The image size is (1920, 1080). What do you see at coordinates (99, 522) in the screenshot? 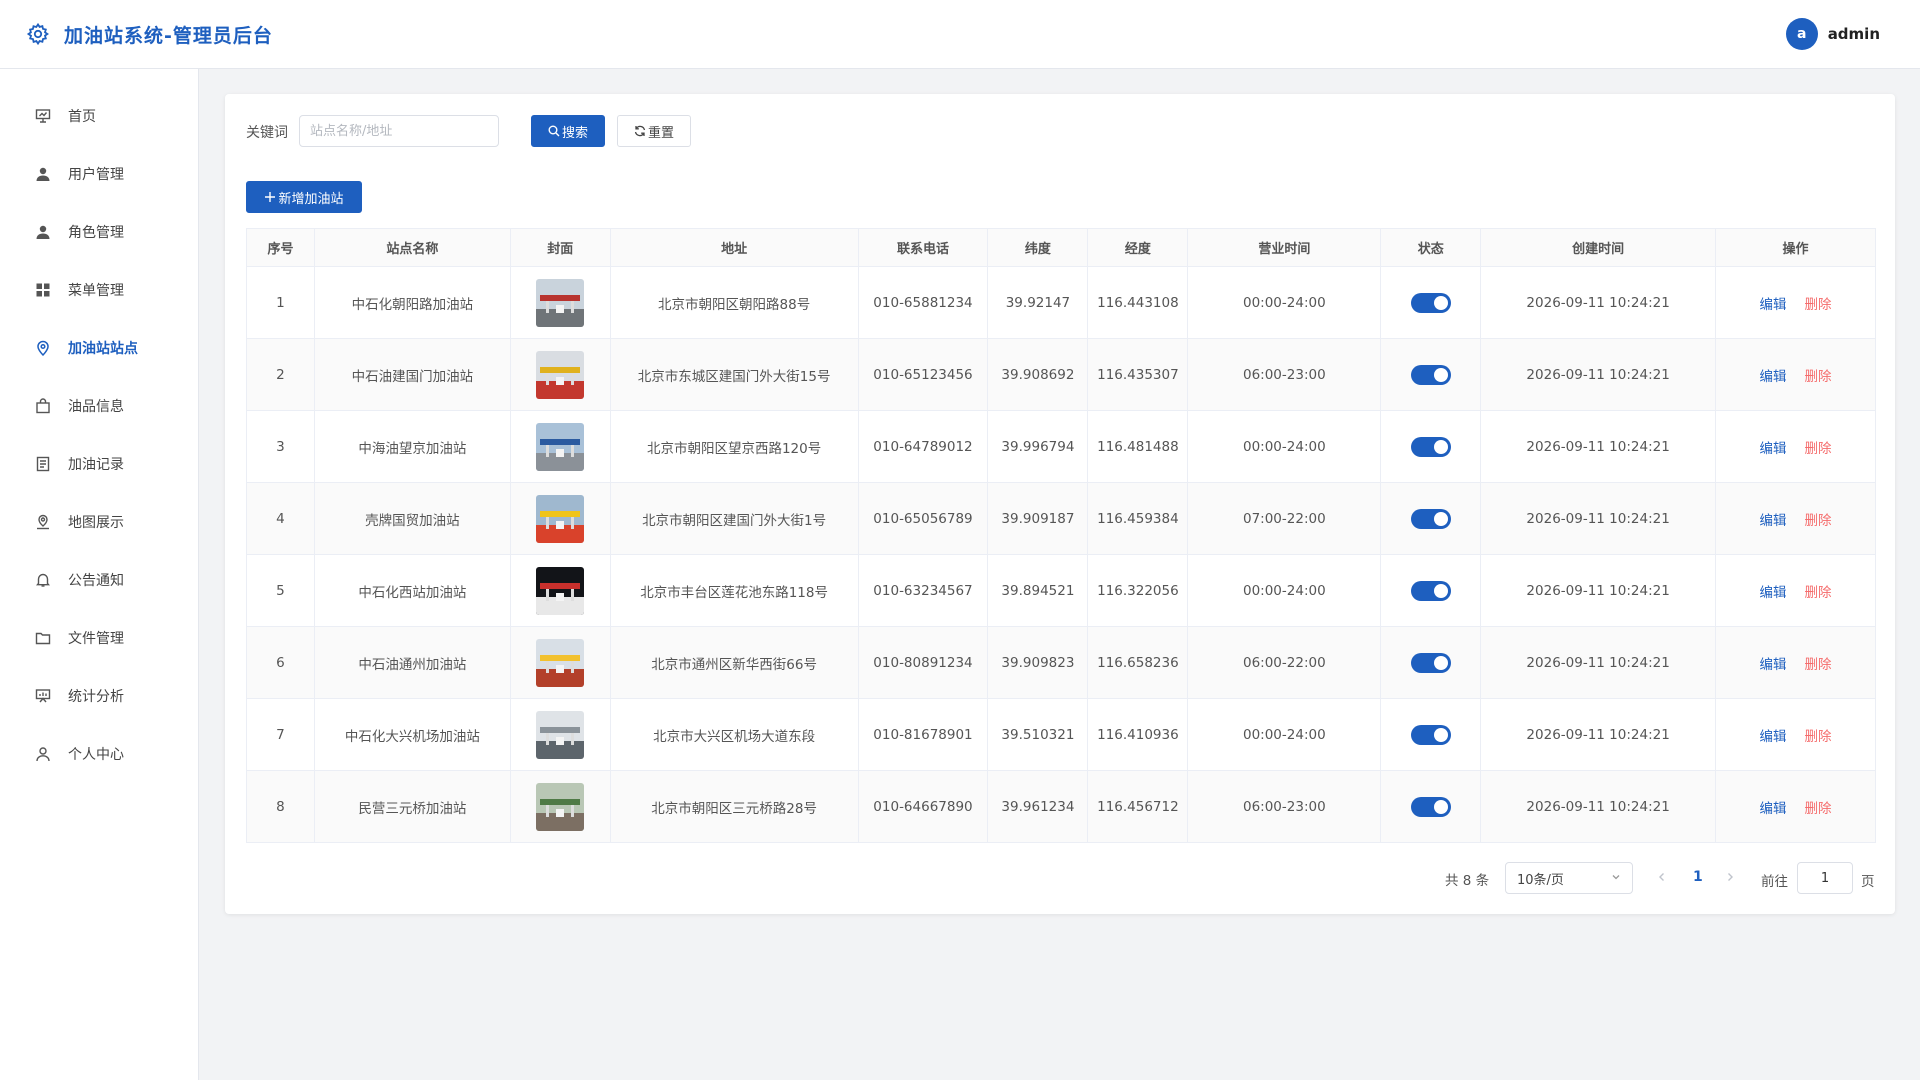
I see `sidebar-item-map-view: 地图展示` at bounding box center [99, 522].